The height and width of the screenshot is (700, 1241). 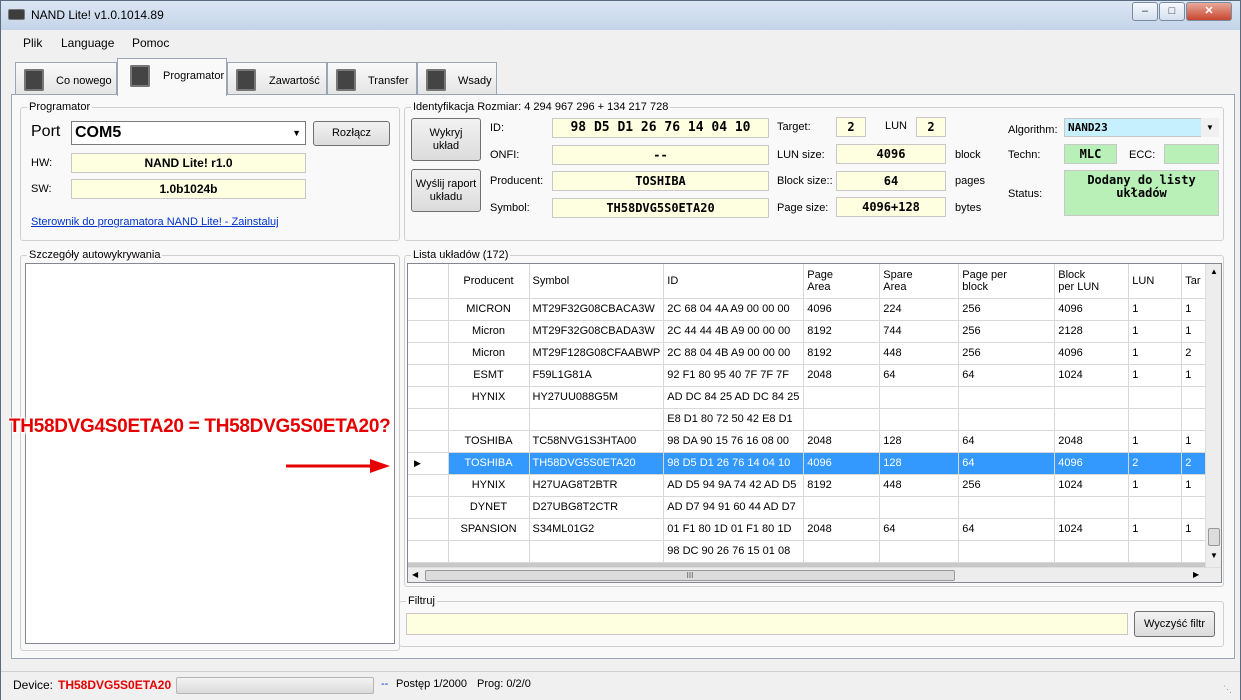 I want to click on scroll-left-icon: ◀, so click(x=415, y=574).